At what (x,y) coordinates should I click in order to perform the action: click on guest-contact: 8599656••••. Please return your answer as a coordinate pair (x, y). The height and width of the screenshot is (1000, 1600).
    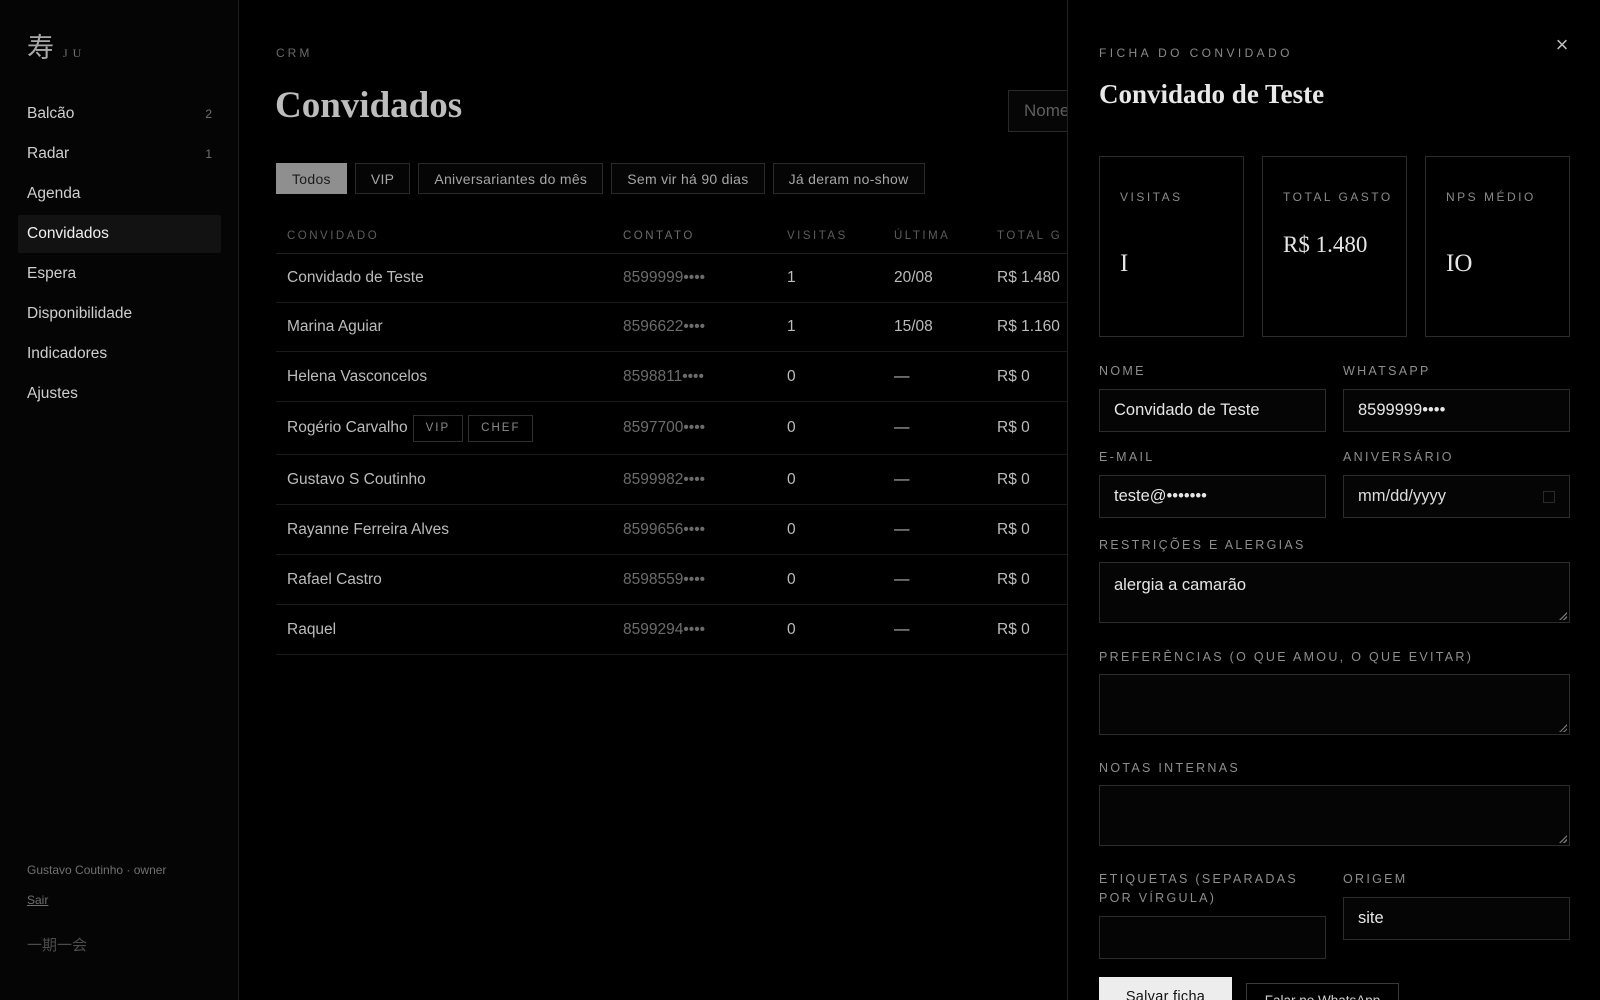
    Looking at the image, I should click on (664, 529).